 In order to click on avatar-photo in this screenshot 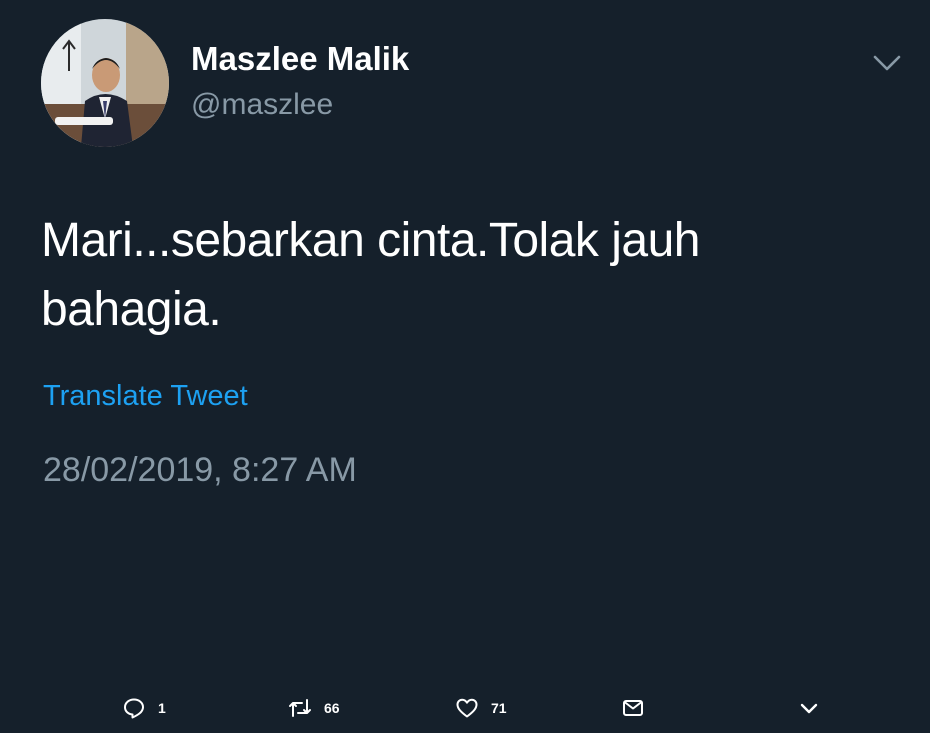, I will do `click(105, 83)`.